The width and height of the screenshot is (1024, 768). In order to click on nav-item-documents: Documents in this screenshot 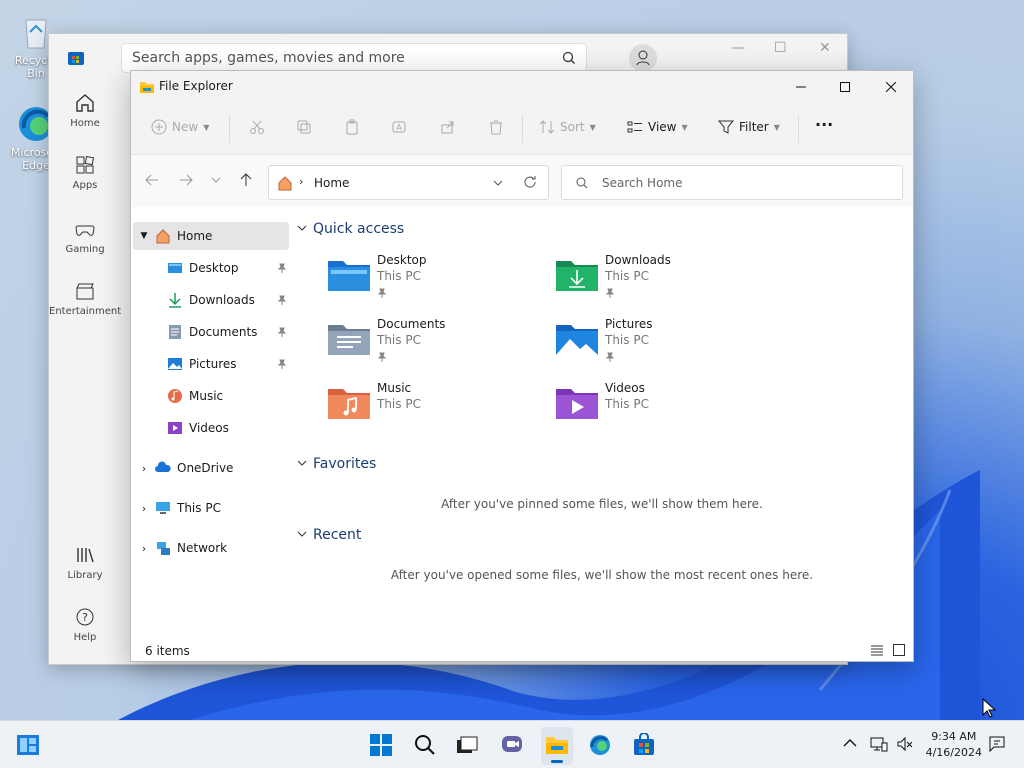, I will do `click(227, 332)`.